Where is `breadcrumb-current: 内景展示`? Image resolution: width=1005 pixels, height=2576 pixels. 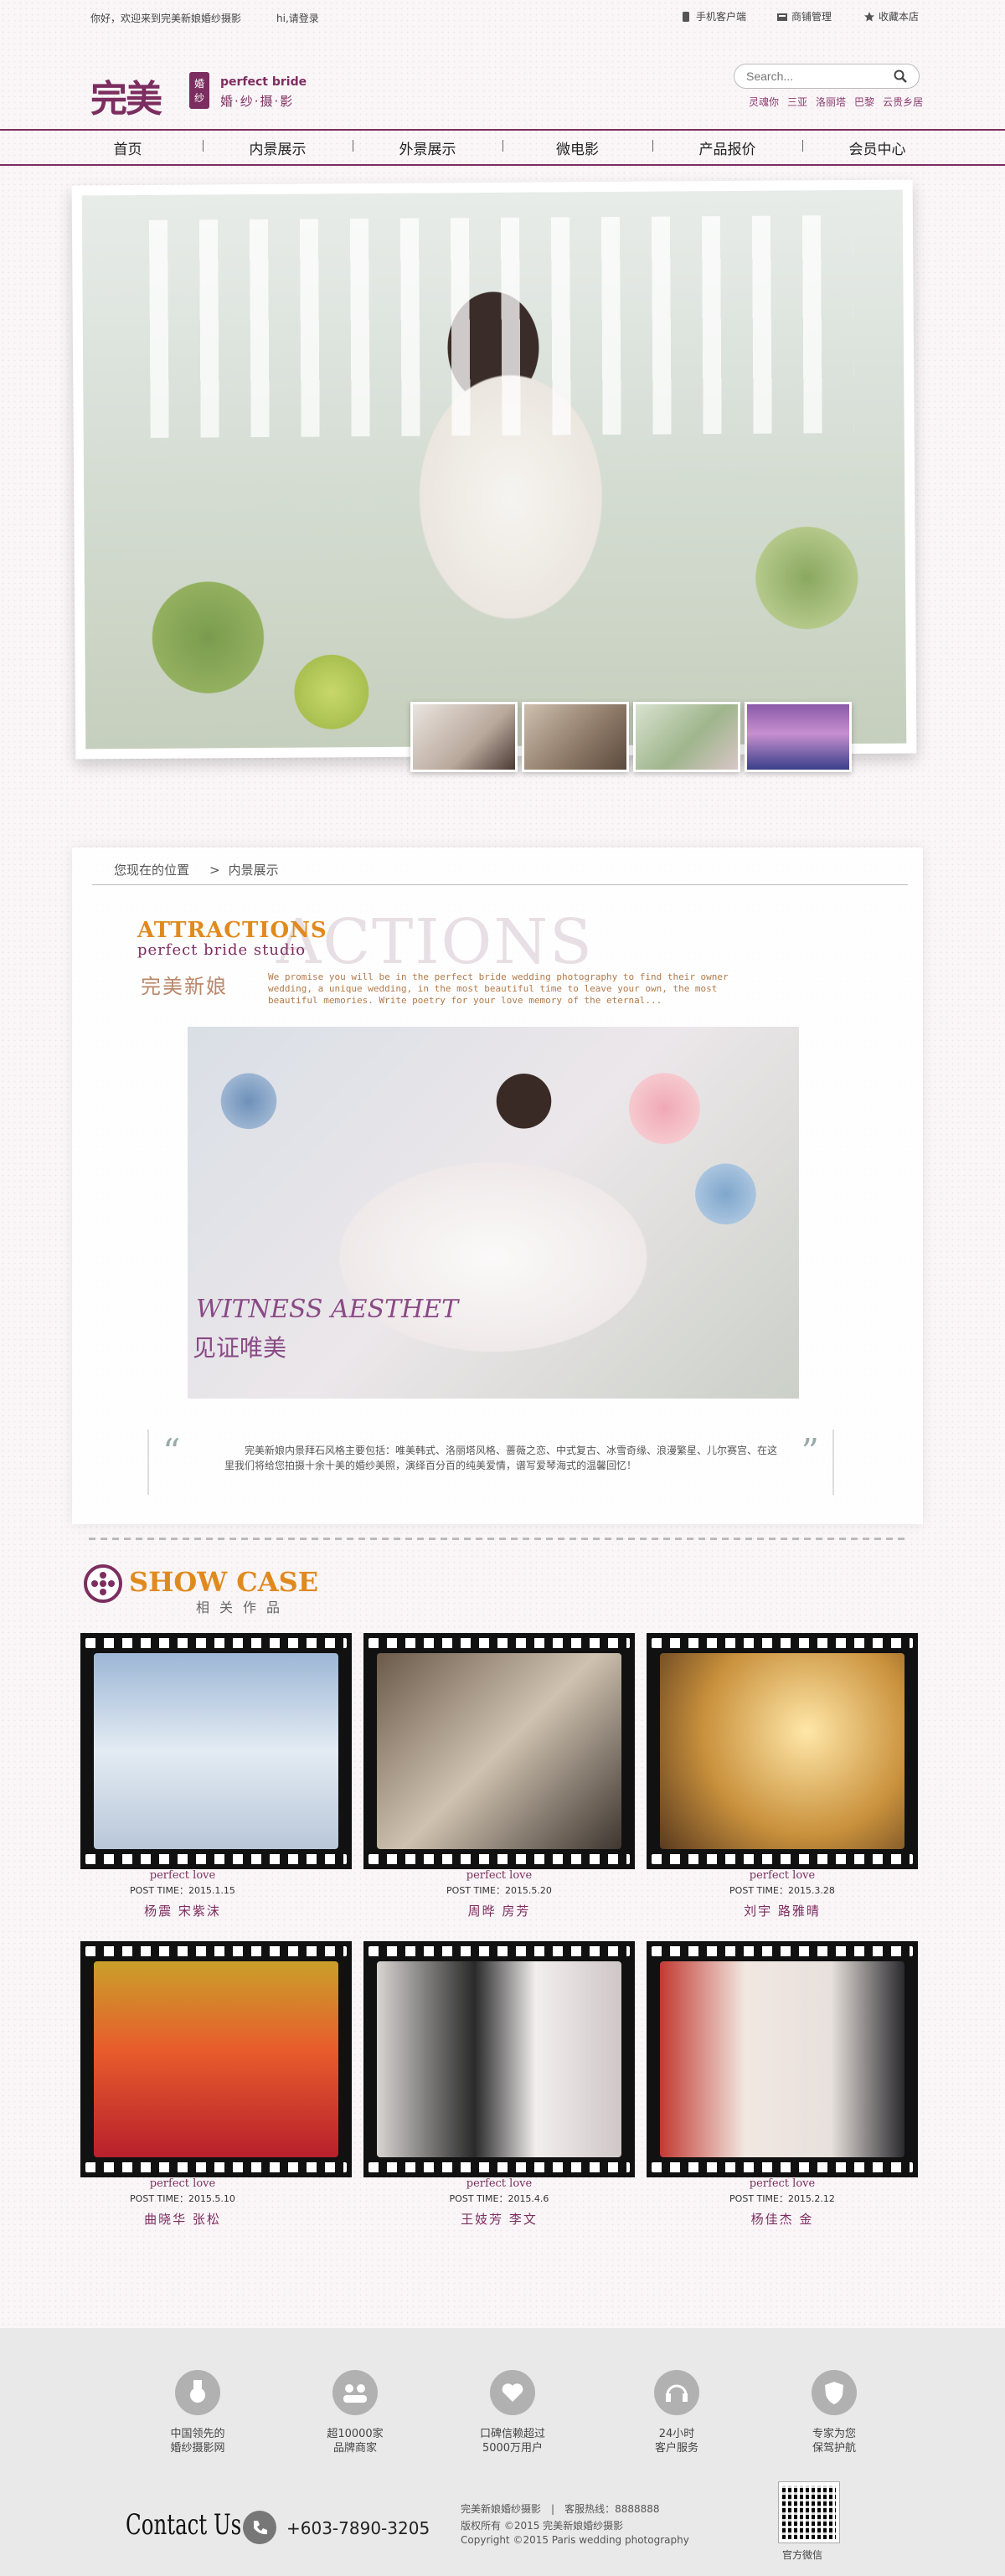 breadcrumb-current: 内景展示 is located at coordinates (254, 869).